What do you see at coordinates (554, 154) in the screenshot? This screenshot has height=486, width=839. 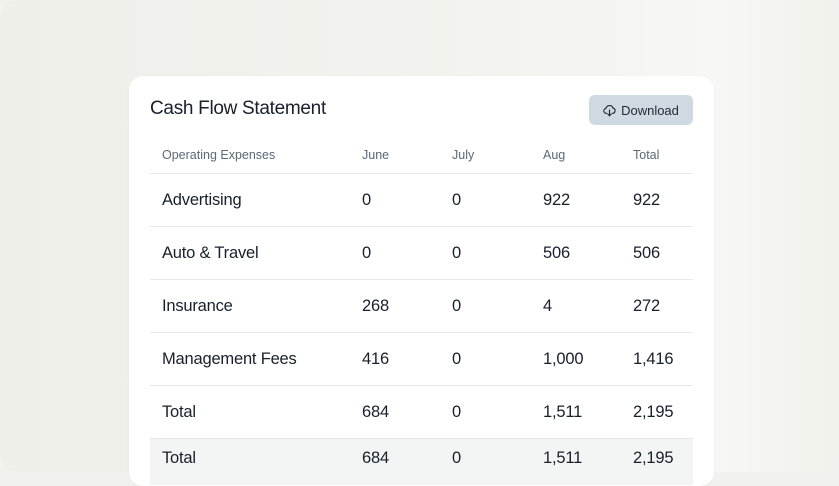 I see `header-aug: Aug` at bounding box center [554, 154].